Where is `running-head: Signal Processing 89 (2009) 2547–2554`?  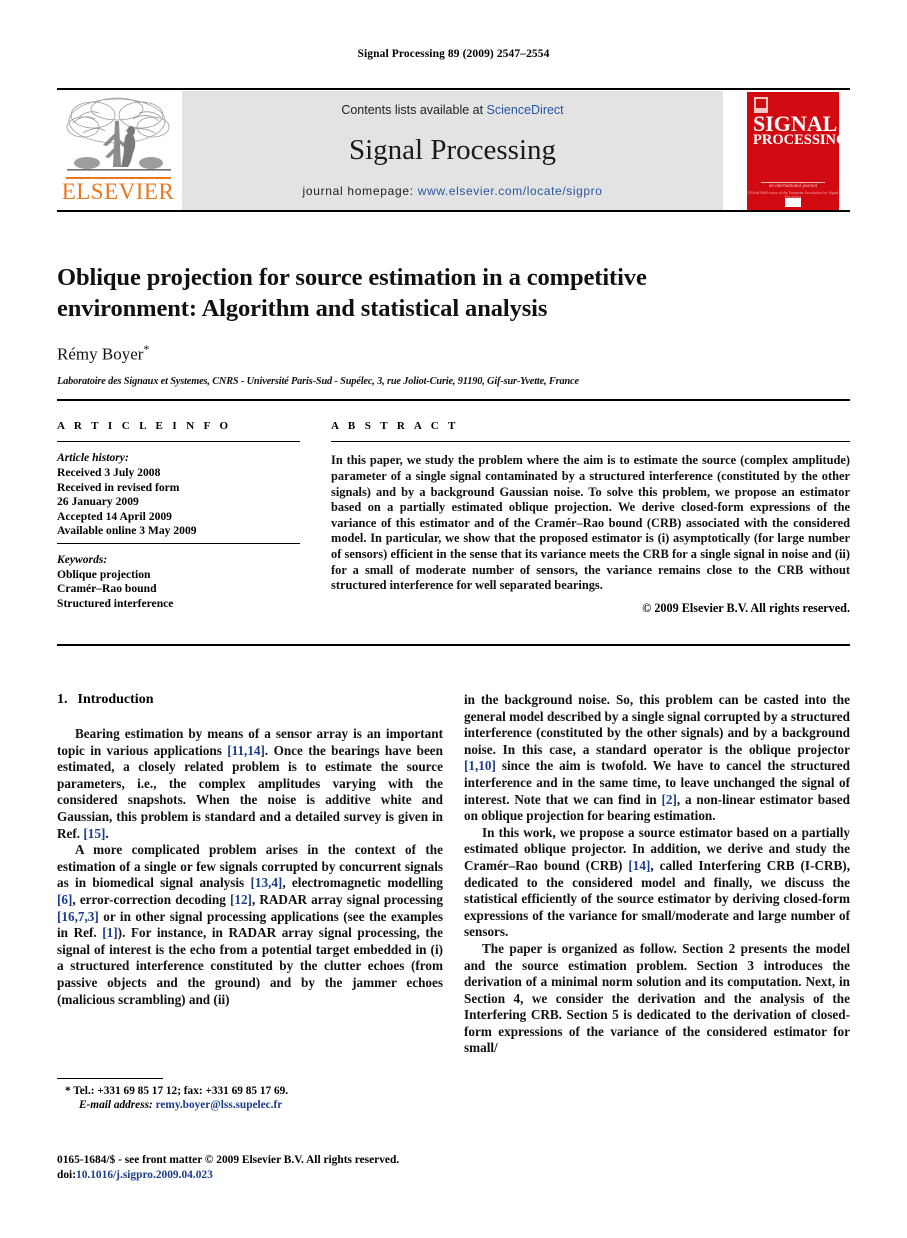 running-head: Signal Processing 89 (2009) 2547–2554 is located at coordinates (453, 54).